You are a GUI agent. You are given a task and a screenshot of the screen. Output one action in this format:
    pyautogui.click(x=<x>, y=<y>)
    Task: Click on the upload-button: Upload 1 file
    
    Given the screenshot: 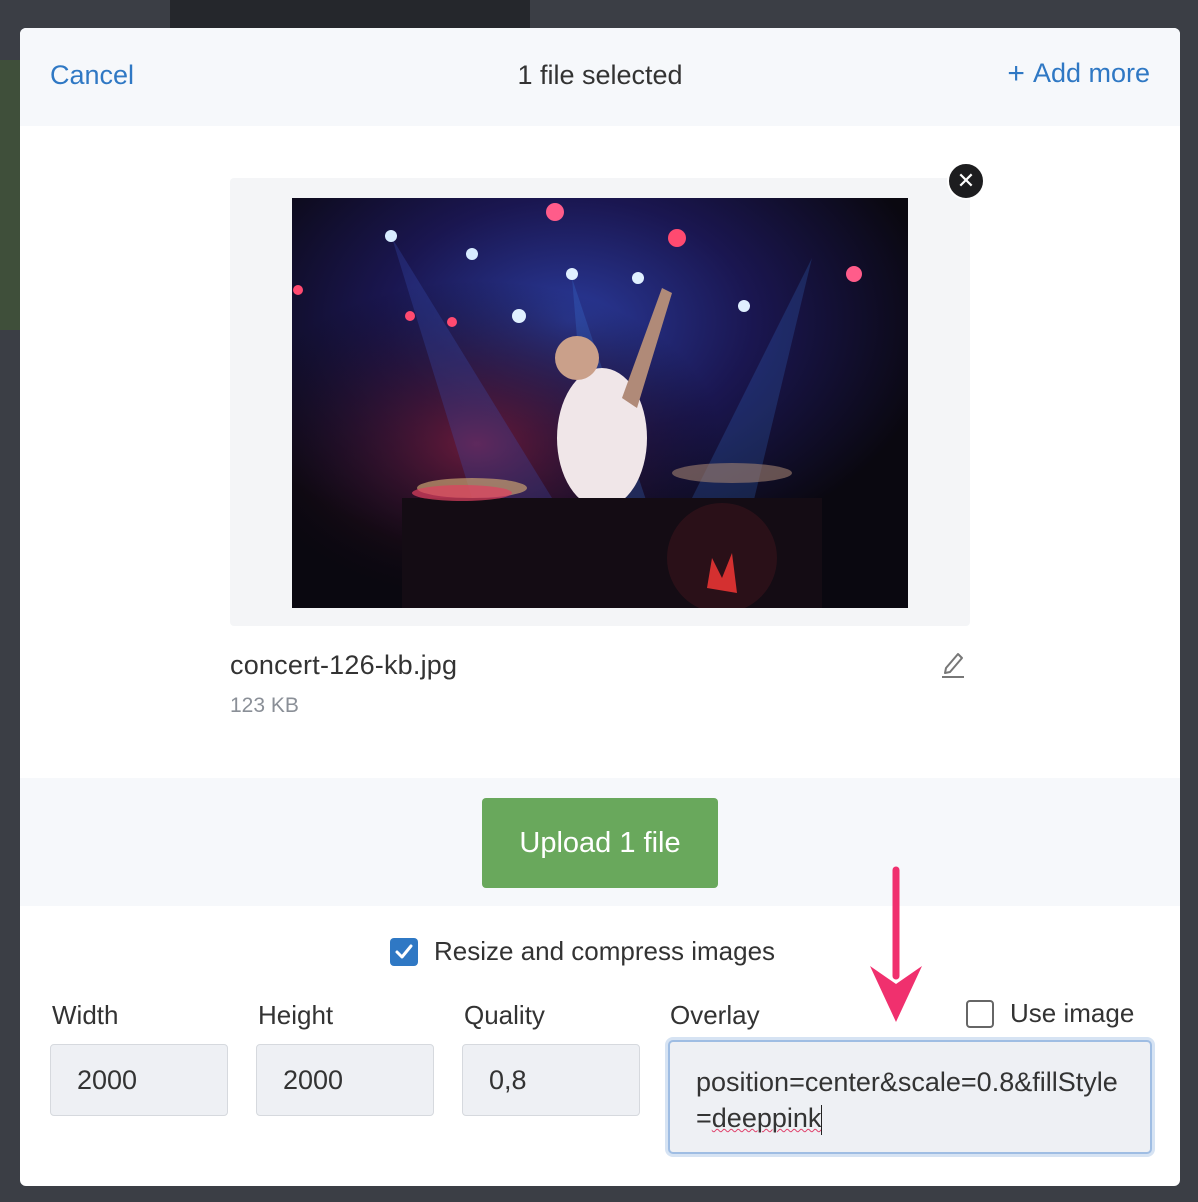 What is the action you would take?
    pyautogui.click(x=600, y=843)
    